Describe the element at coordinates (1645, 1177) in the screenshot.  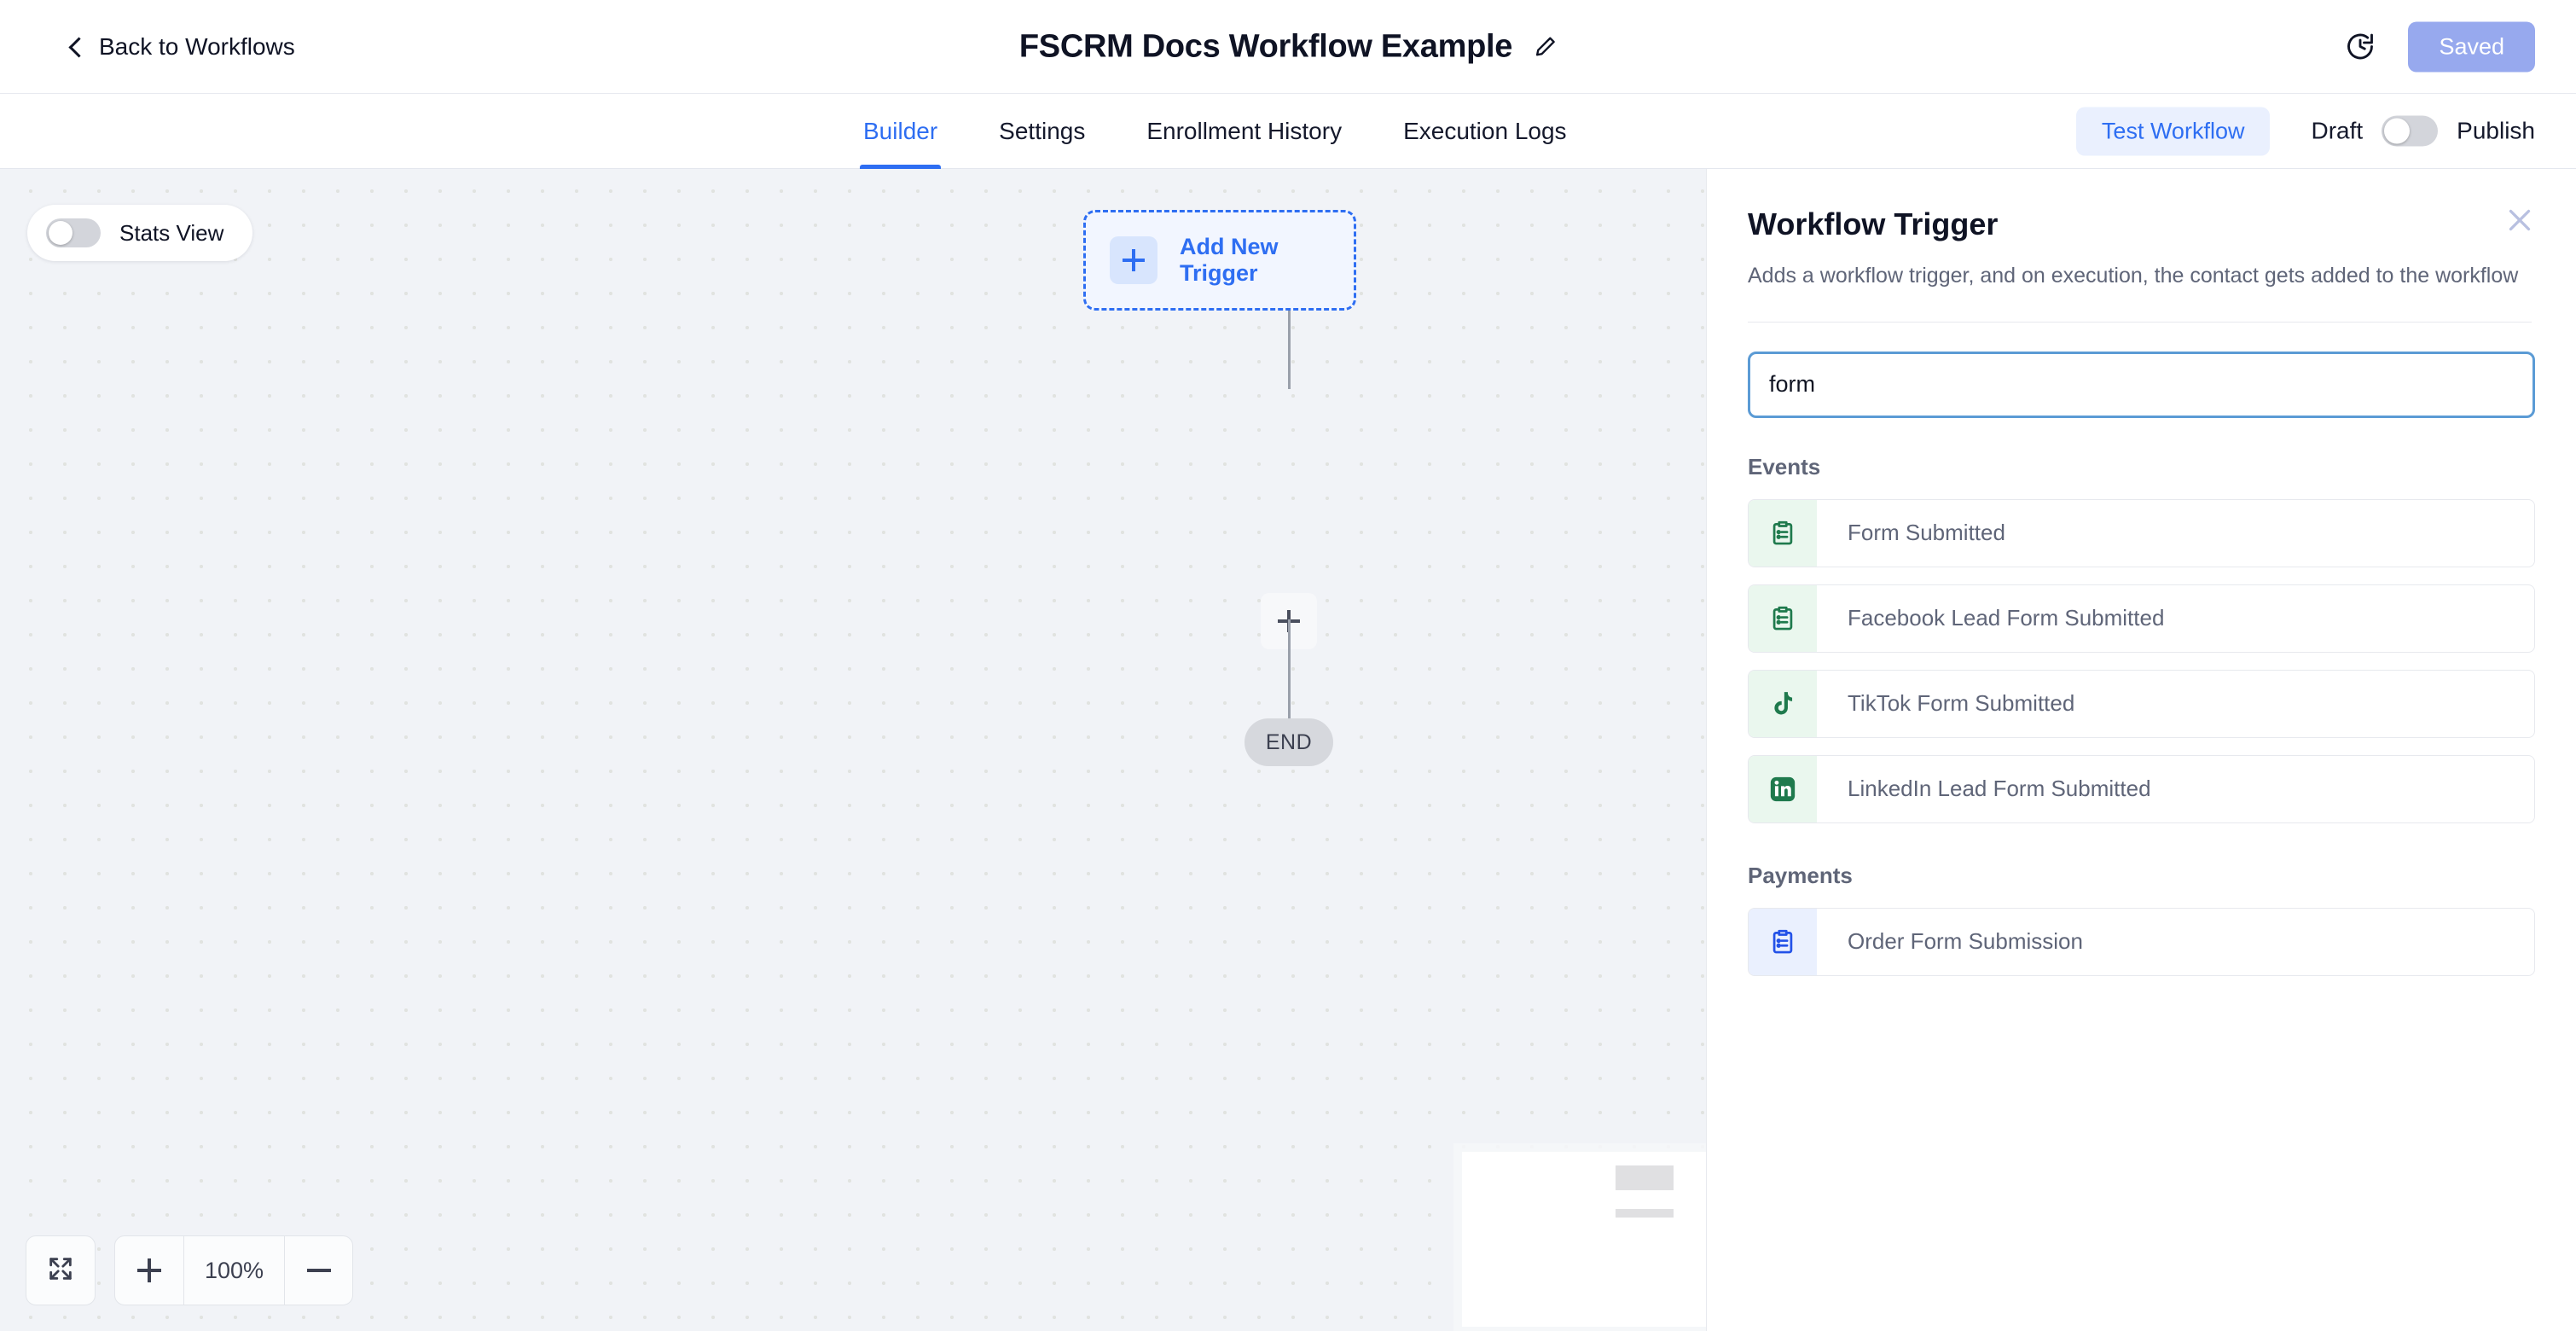
I see `minimap-node-trigger` at that location.